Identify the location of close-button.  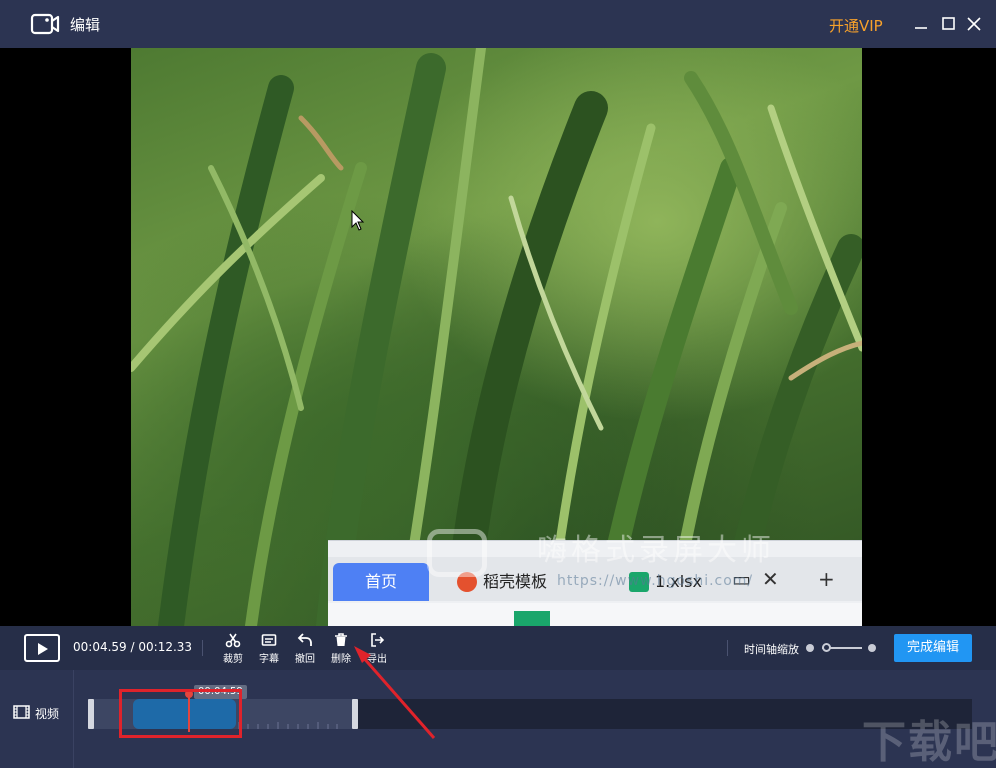
(974, 24).